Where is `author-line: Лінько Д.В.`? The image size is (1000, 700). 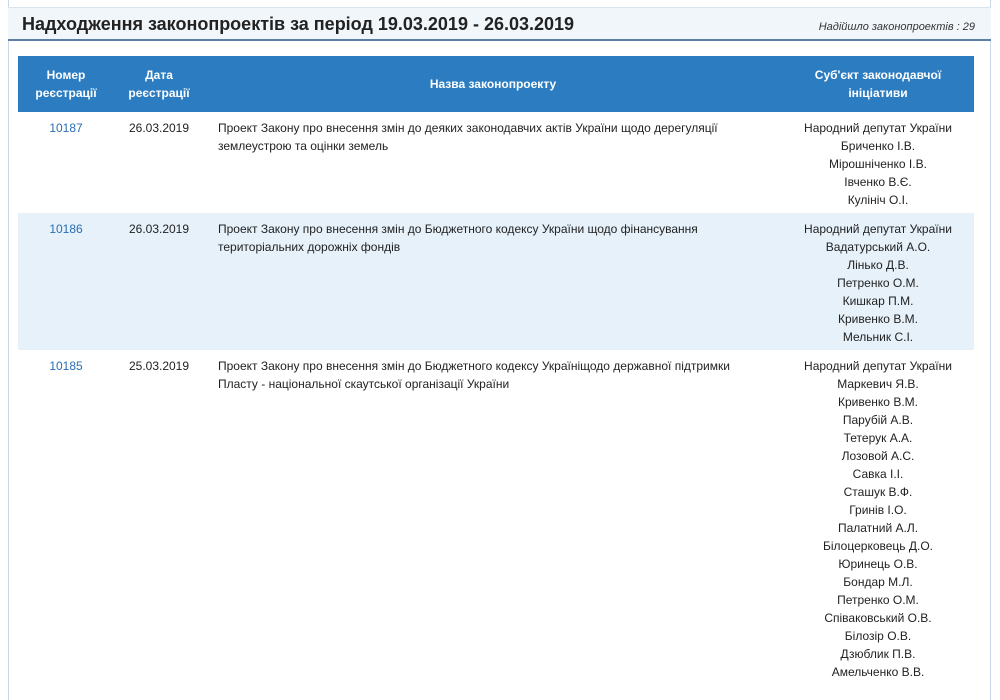
author-line: Лінько Д.В. is located at coordinates (878, 265).